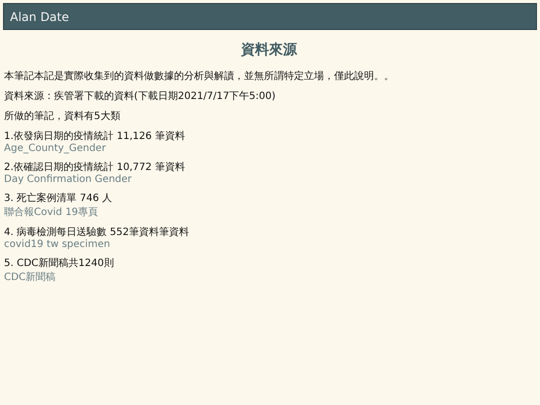  Describe the element at coordinates (95, 136) in the screenshot. I see `dataset-title: 1.依發病日期的疫情統計 11,126 筆資料` at that location.